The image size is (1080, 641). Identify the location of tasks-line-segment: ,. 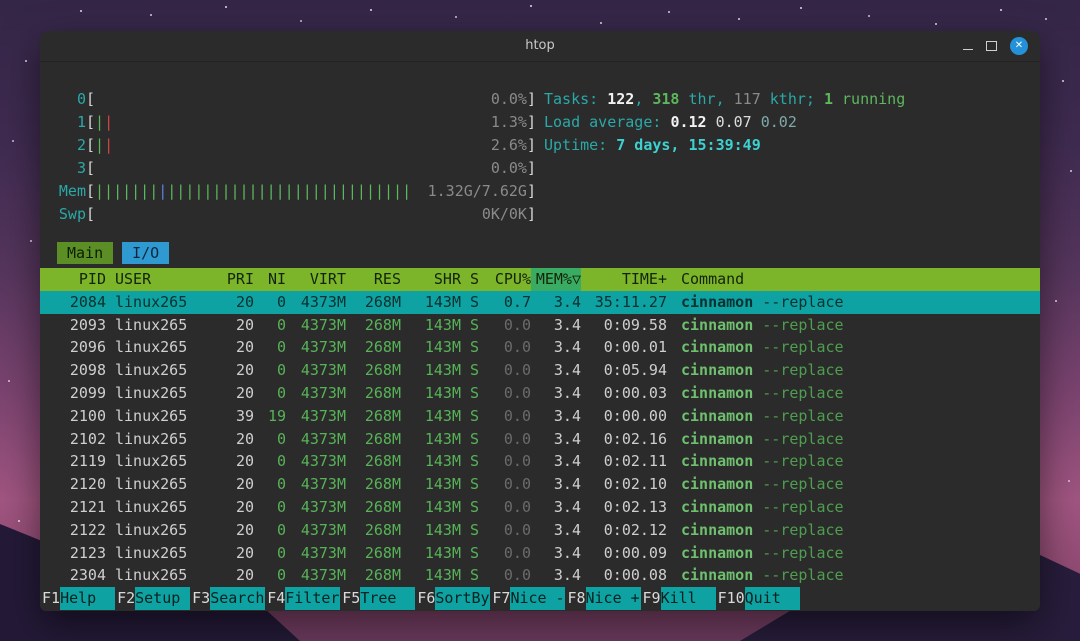
(643, 99).